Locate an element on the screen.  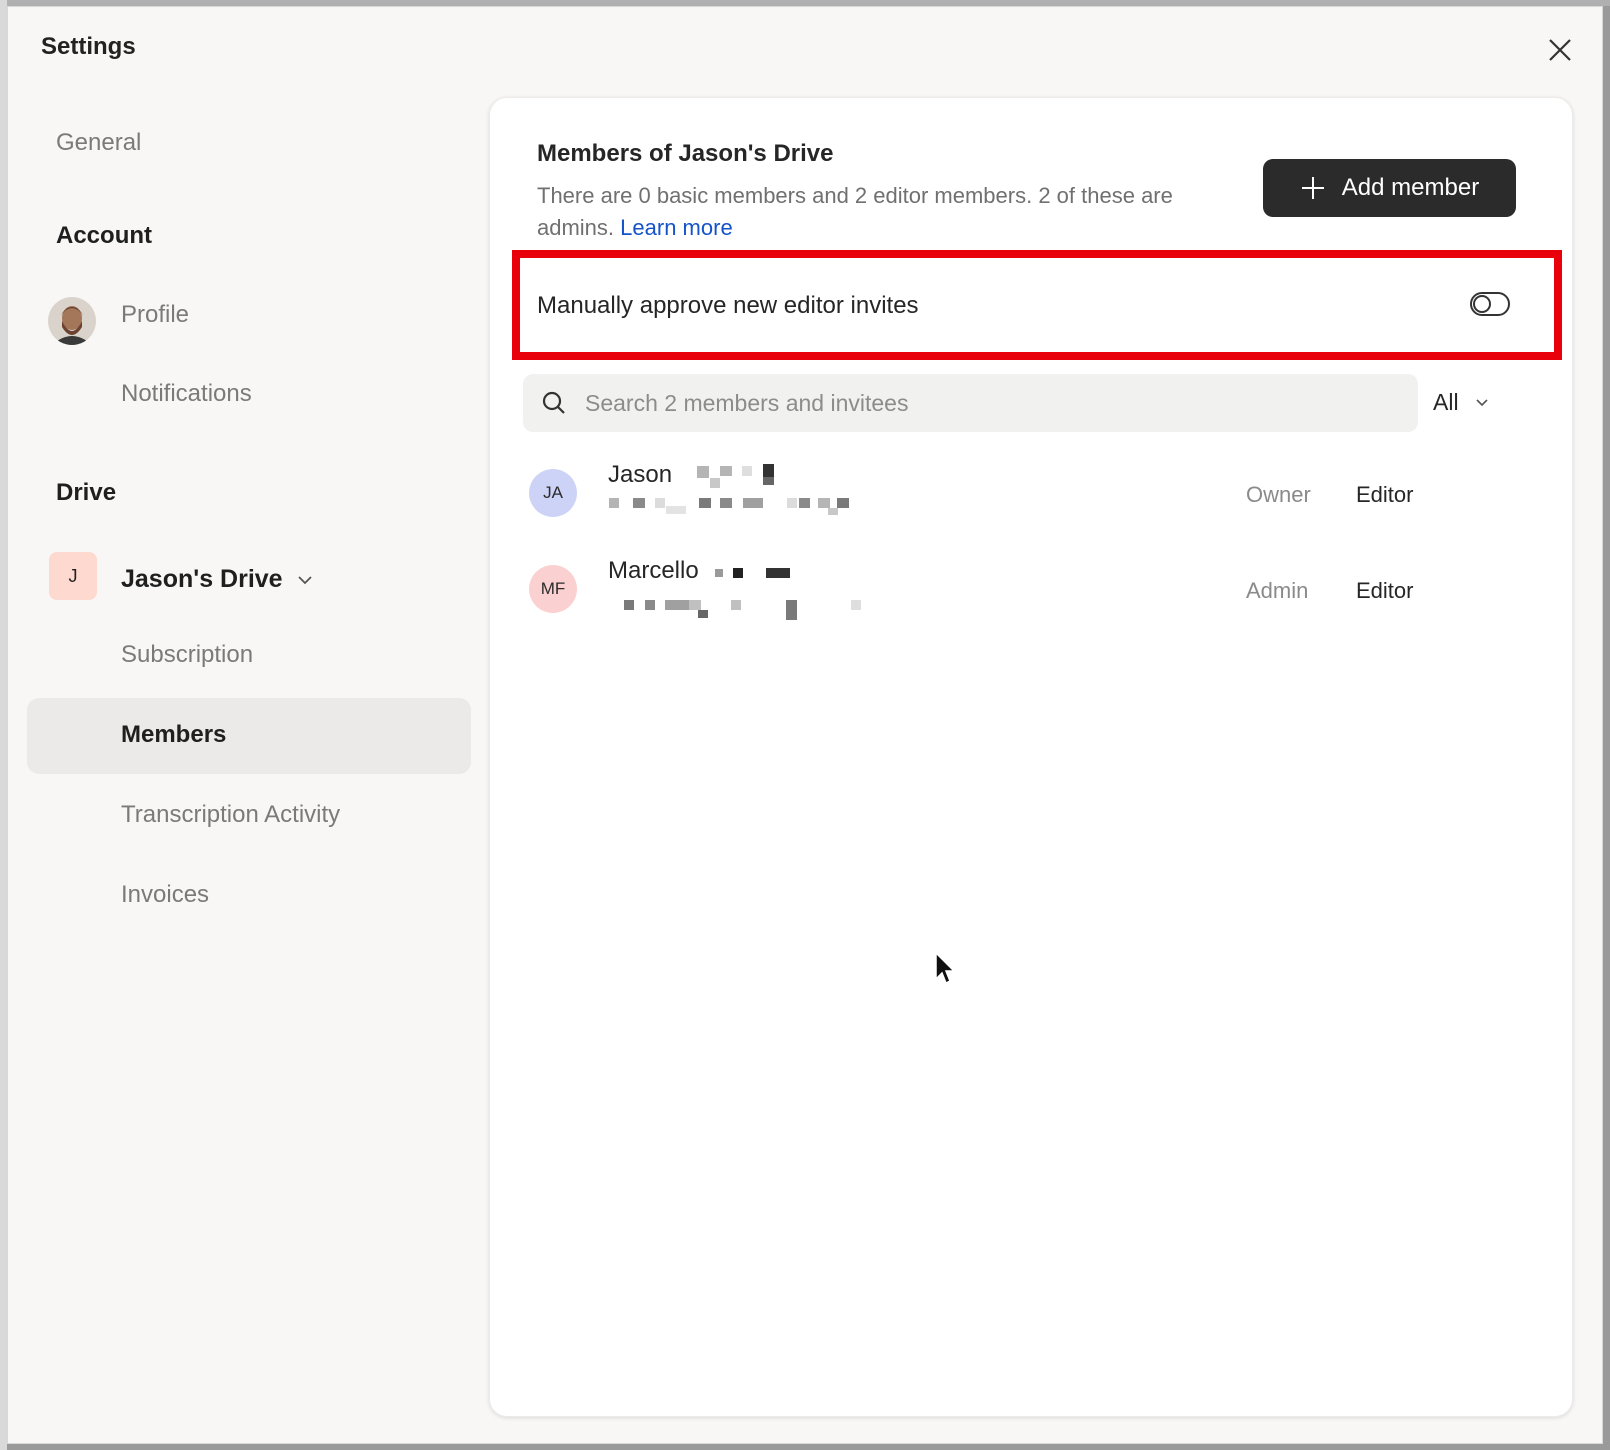
background-edge is located at coordinates (3, 725).